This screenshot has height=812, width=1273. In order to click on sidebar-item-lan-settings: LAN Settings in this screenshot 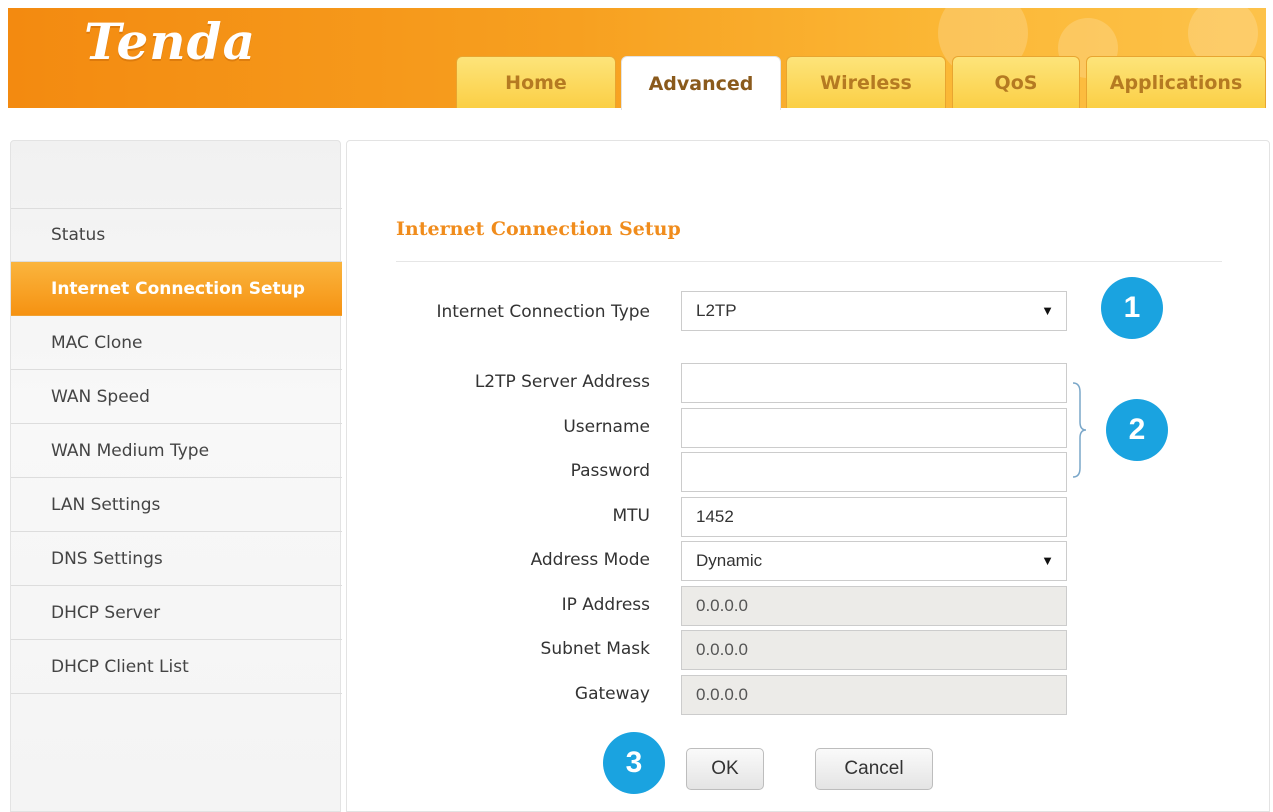, I will do `click(176, 505)`.